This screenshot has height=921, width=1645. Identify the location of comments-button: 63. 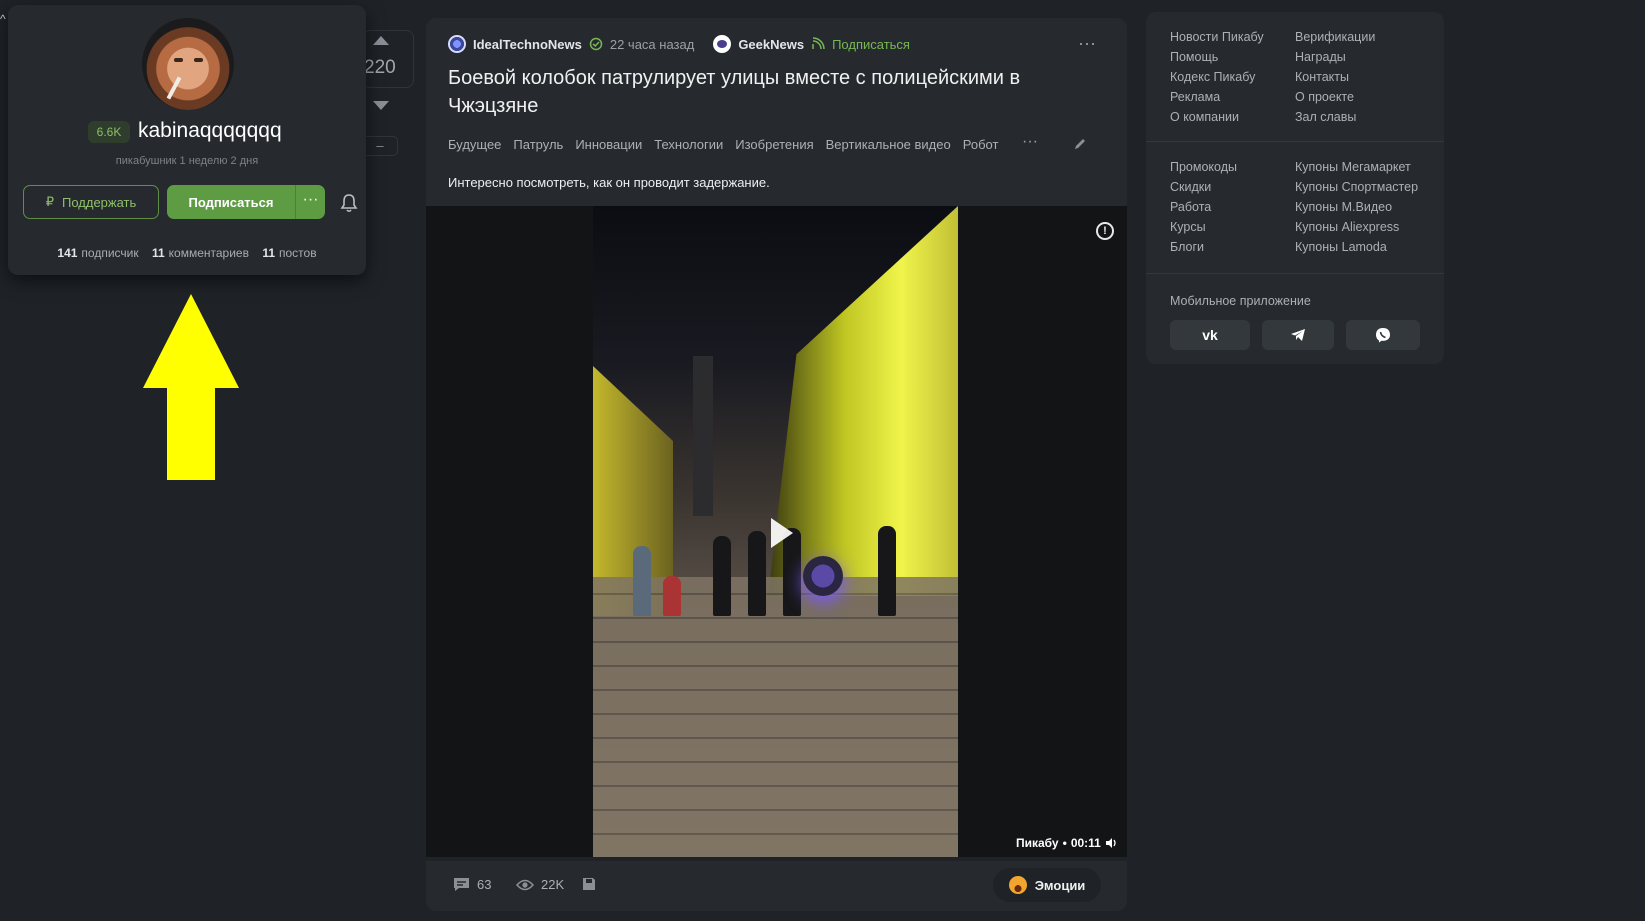
(472, 884).